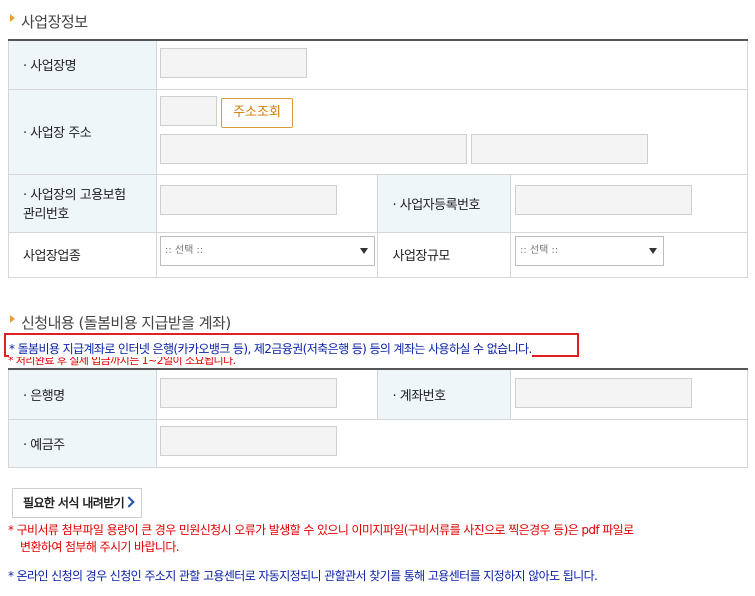 This screenshot has height=596, width=755. What do you see at coordinates (257, 113) in the screenshot?
I see `address-search-button: 주소조회` at bounding box center [257, 113].